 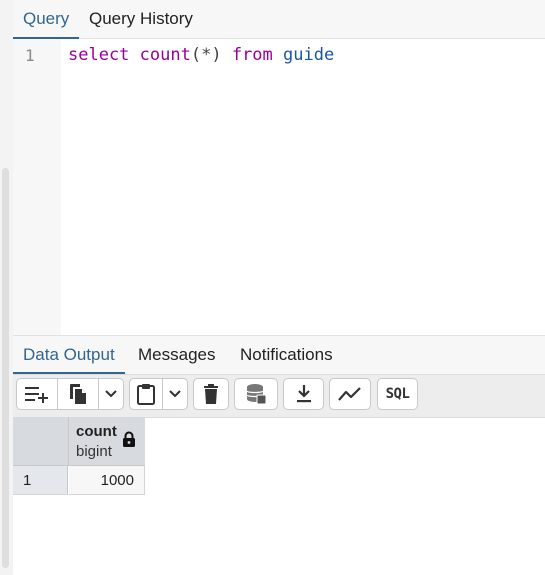 What do you see at coordinates (46, 19) in the screenshot?
I see `tab-query: Query` at bounding box center [46, 19].